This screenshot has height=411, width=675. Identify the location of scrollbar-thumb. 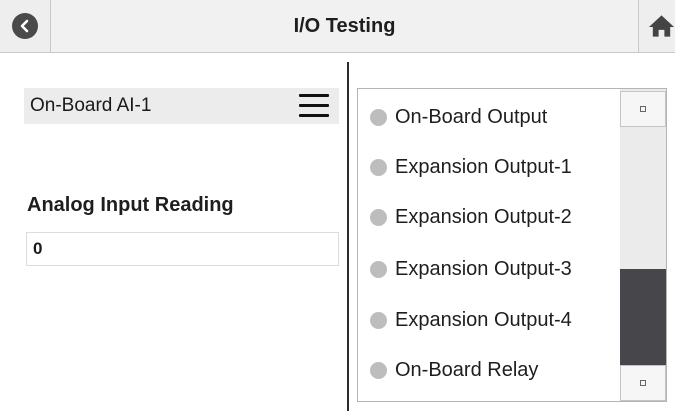
(643, 317).